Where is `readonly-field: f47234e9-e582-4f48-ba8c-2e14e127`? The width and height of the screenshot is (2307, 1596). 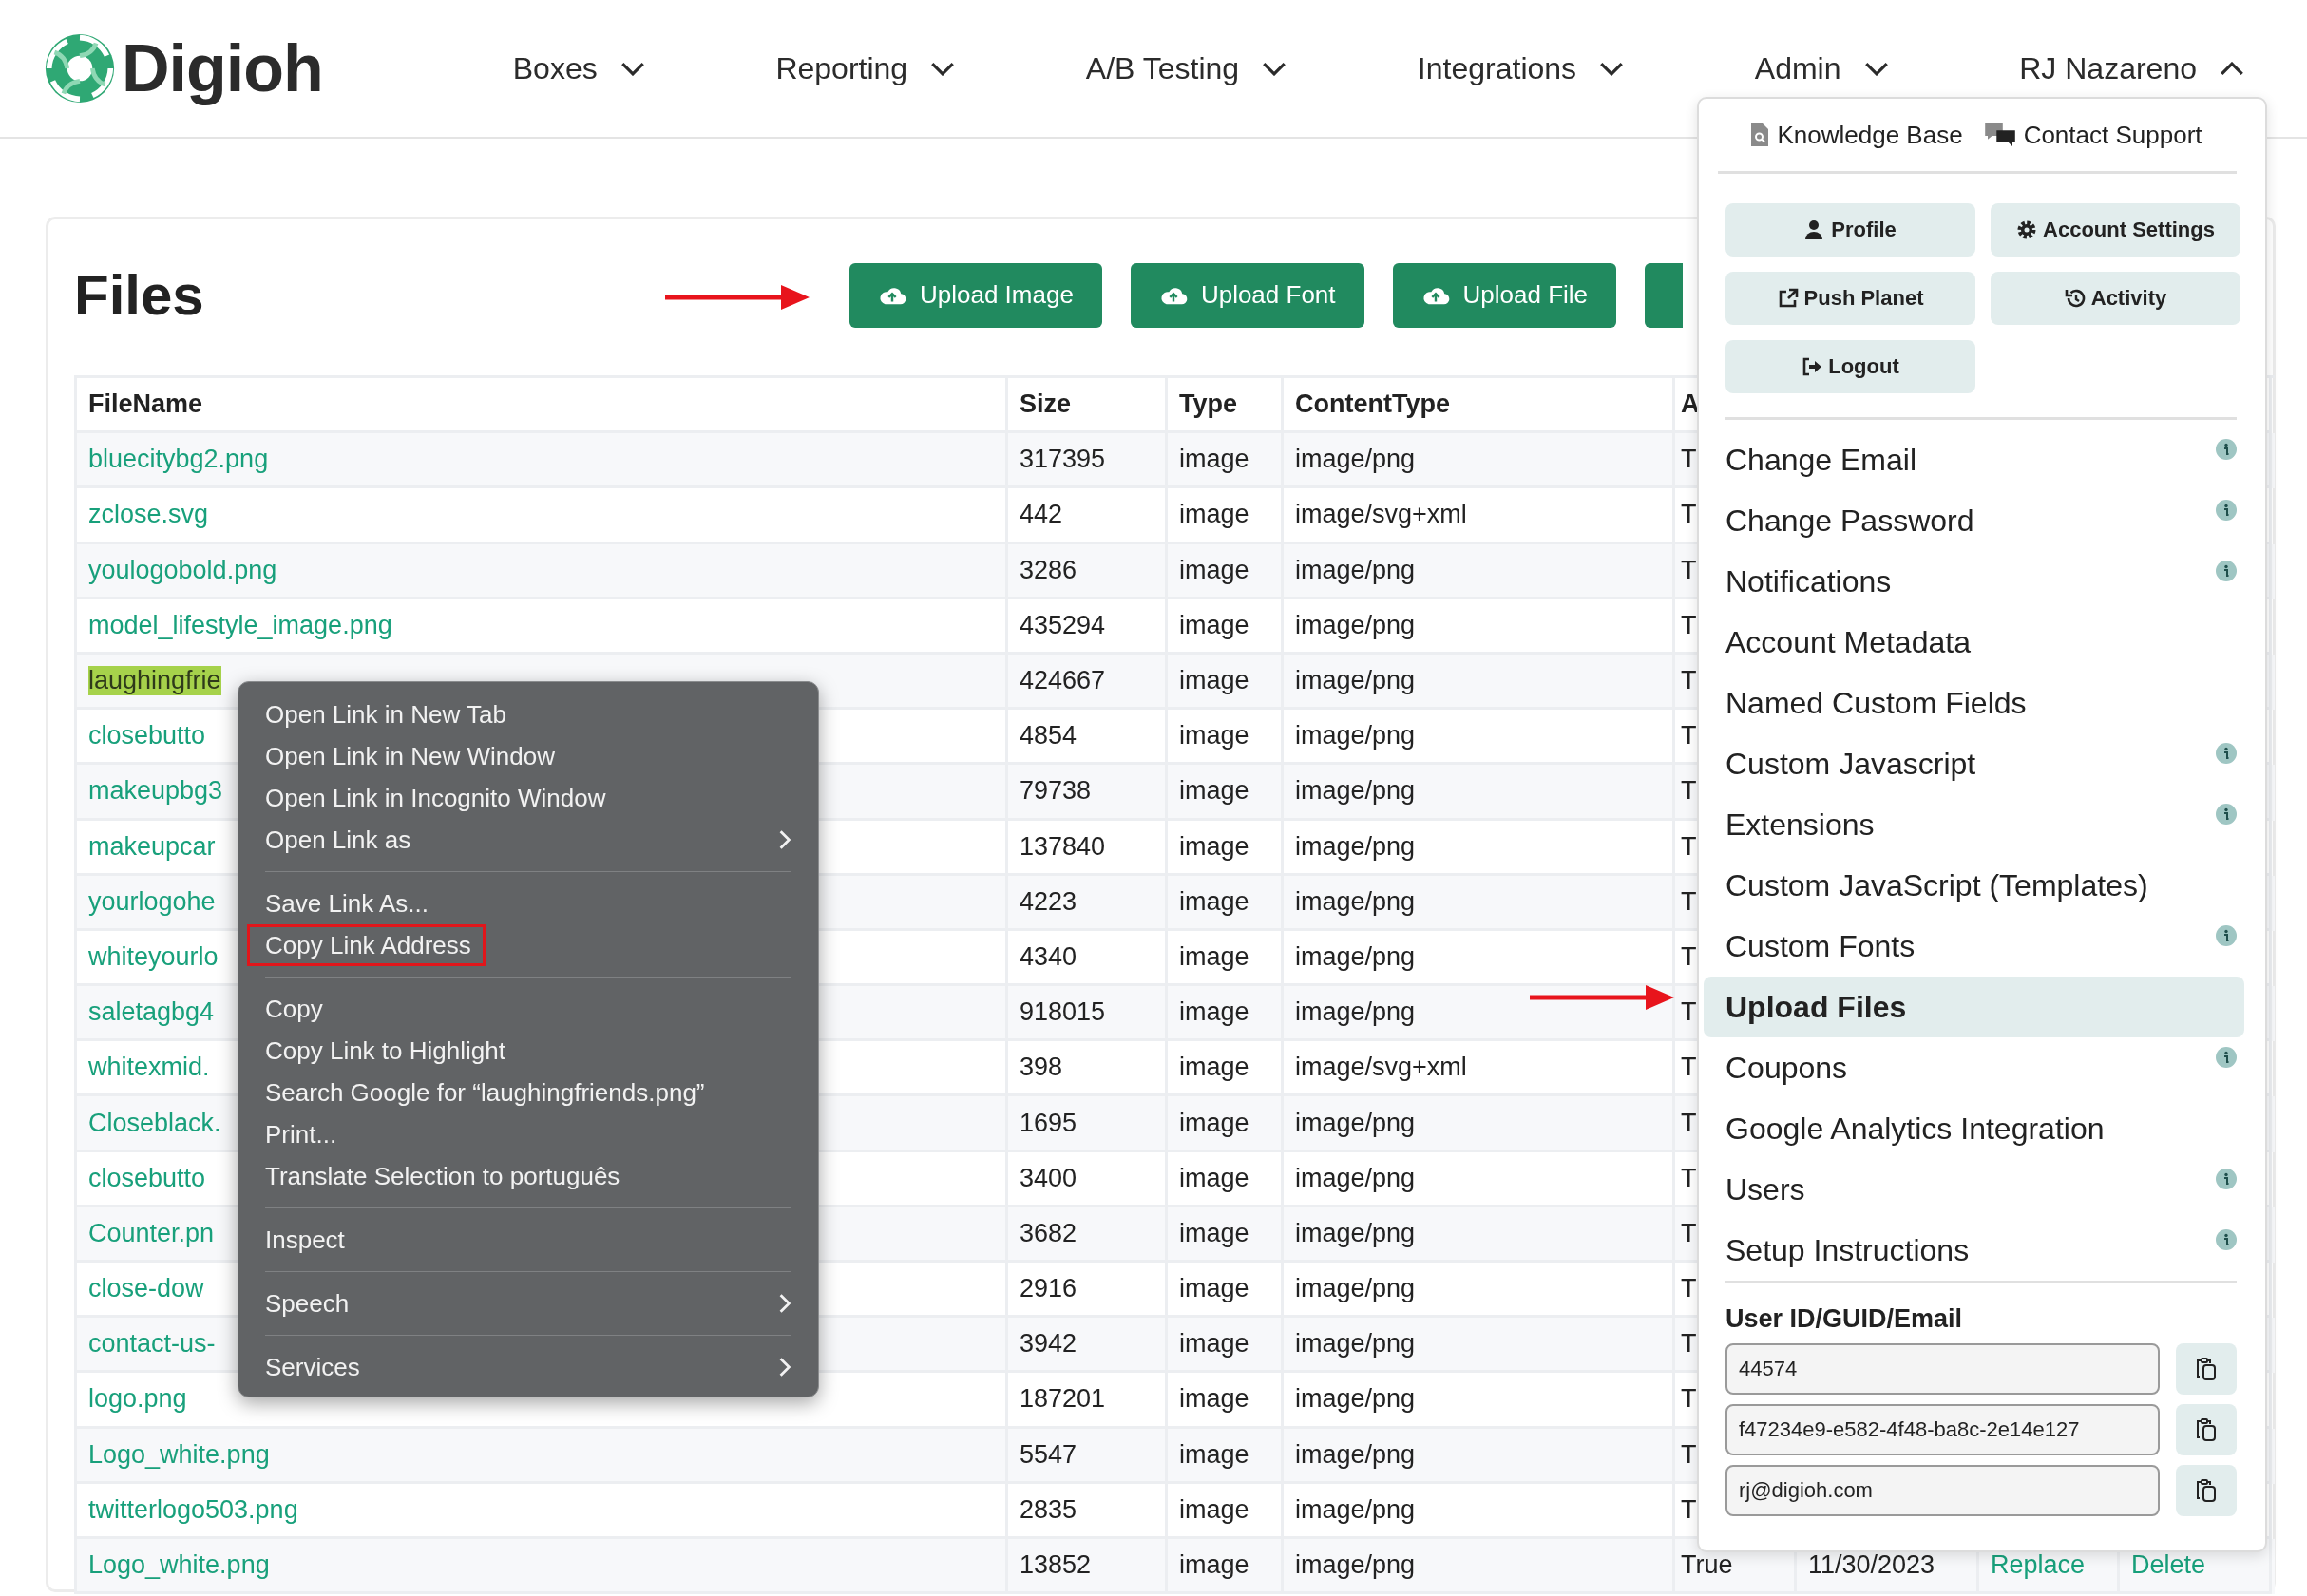
readonly-field: f47234e9-e582-4f48-ba8c-2e14e127 is located at coordinates (1943, 1429).